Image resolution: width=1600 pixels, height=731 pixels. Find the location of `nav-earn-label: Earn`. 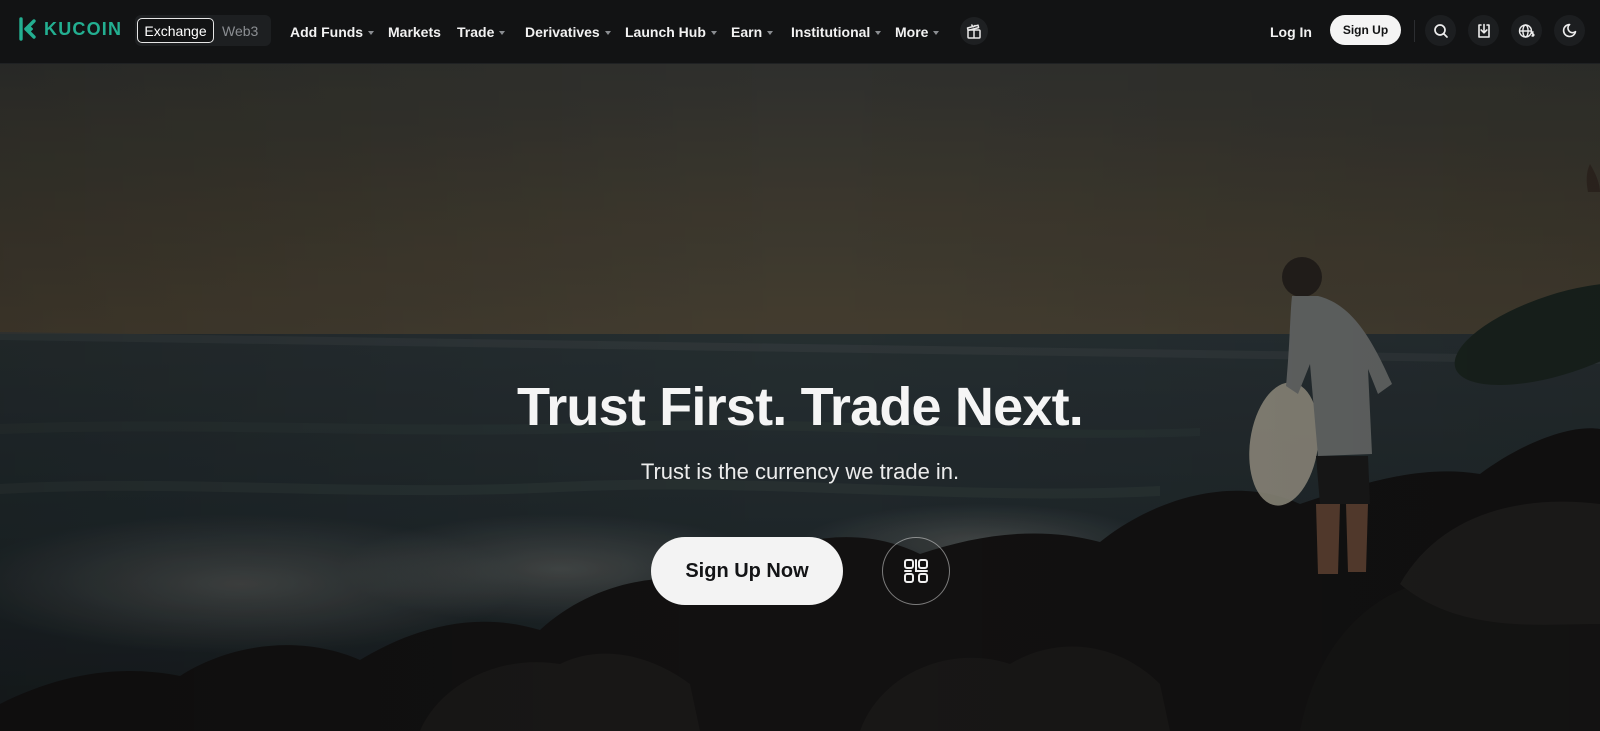

nav-earn-label: Earn is located at coordinates (747, 32).